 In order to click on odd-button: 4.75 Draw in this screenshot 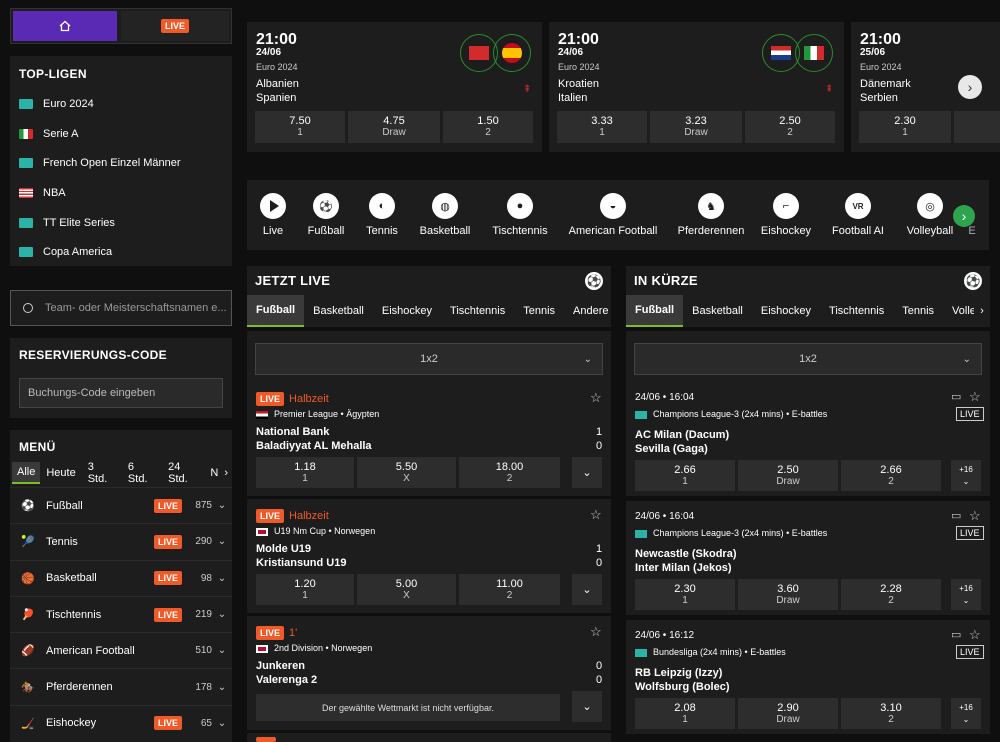, I will do `click(394, 127)`.